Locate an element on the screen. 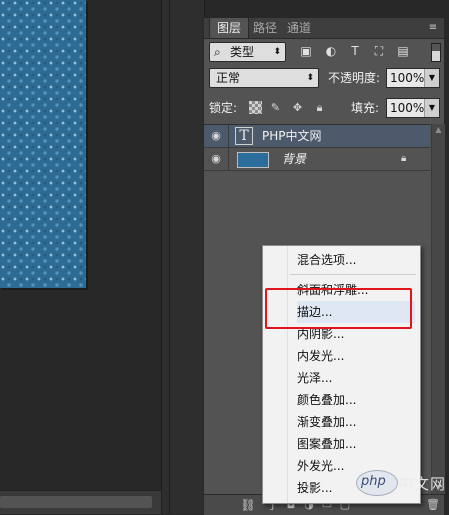  watermark-badge: php is located at coordinates (373, 481).